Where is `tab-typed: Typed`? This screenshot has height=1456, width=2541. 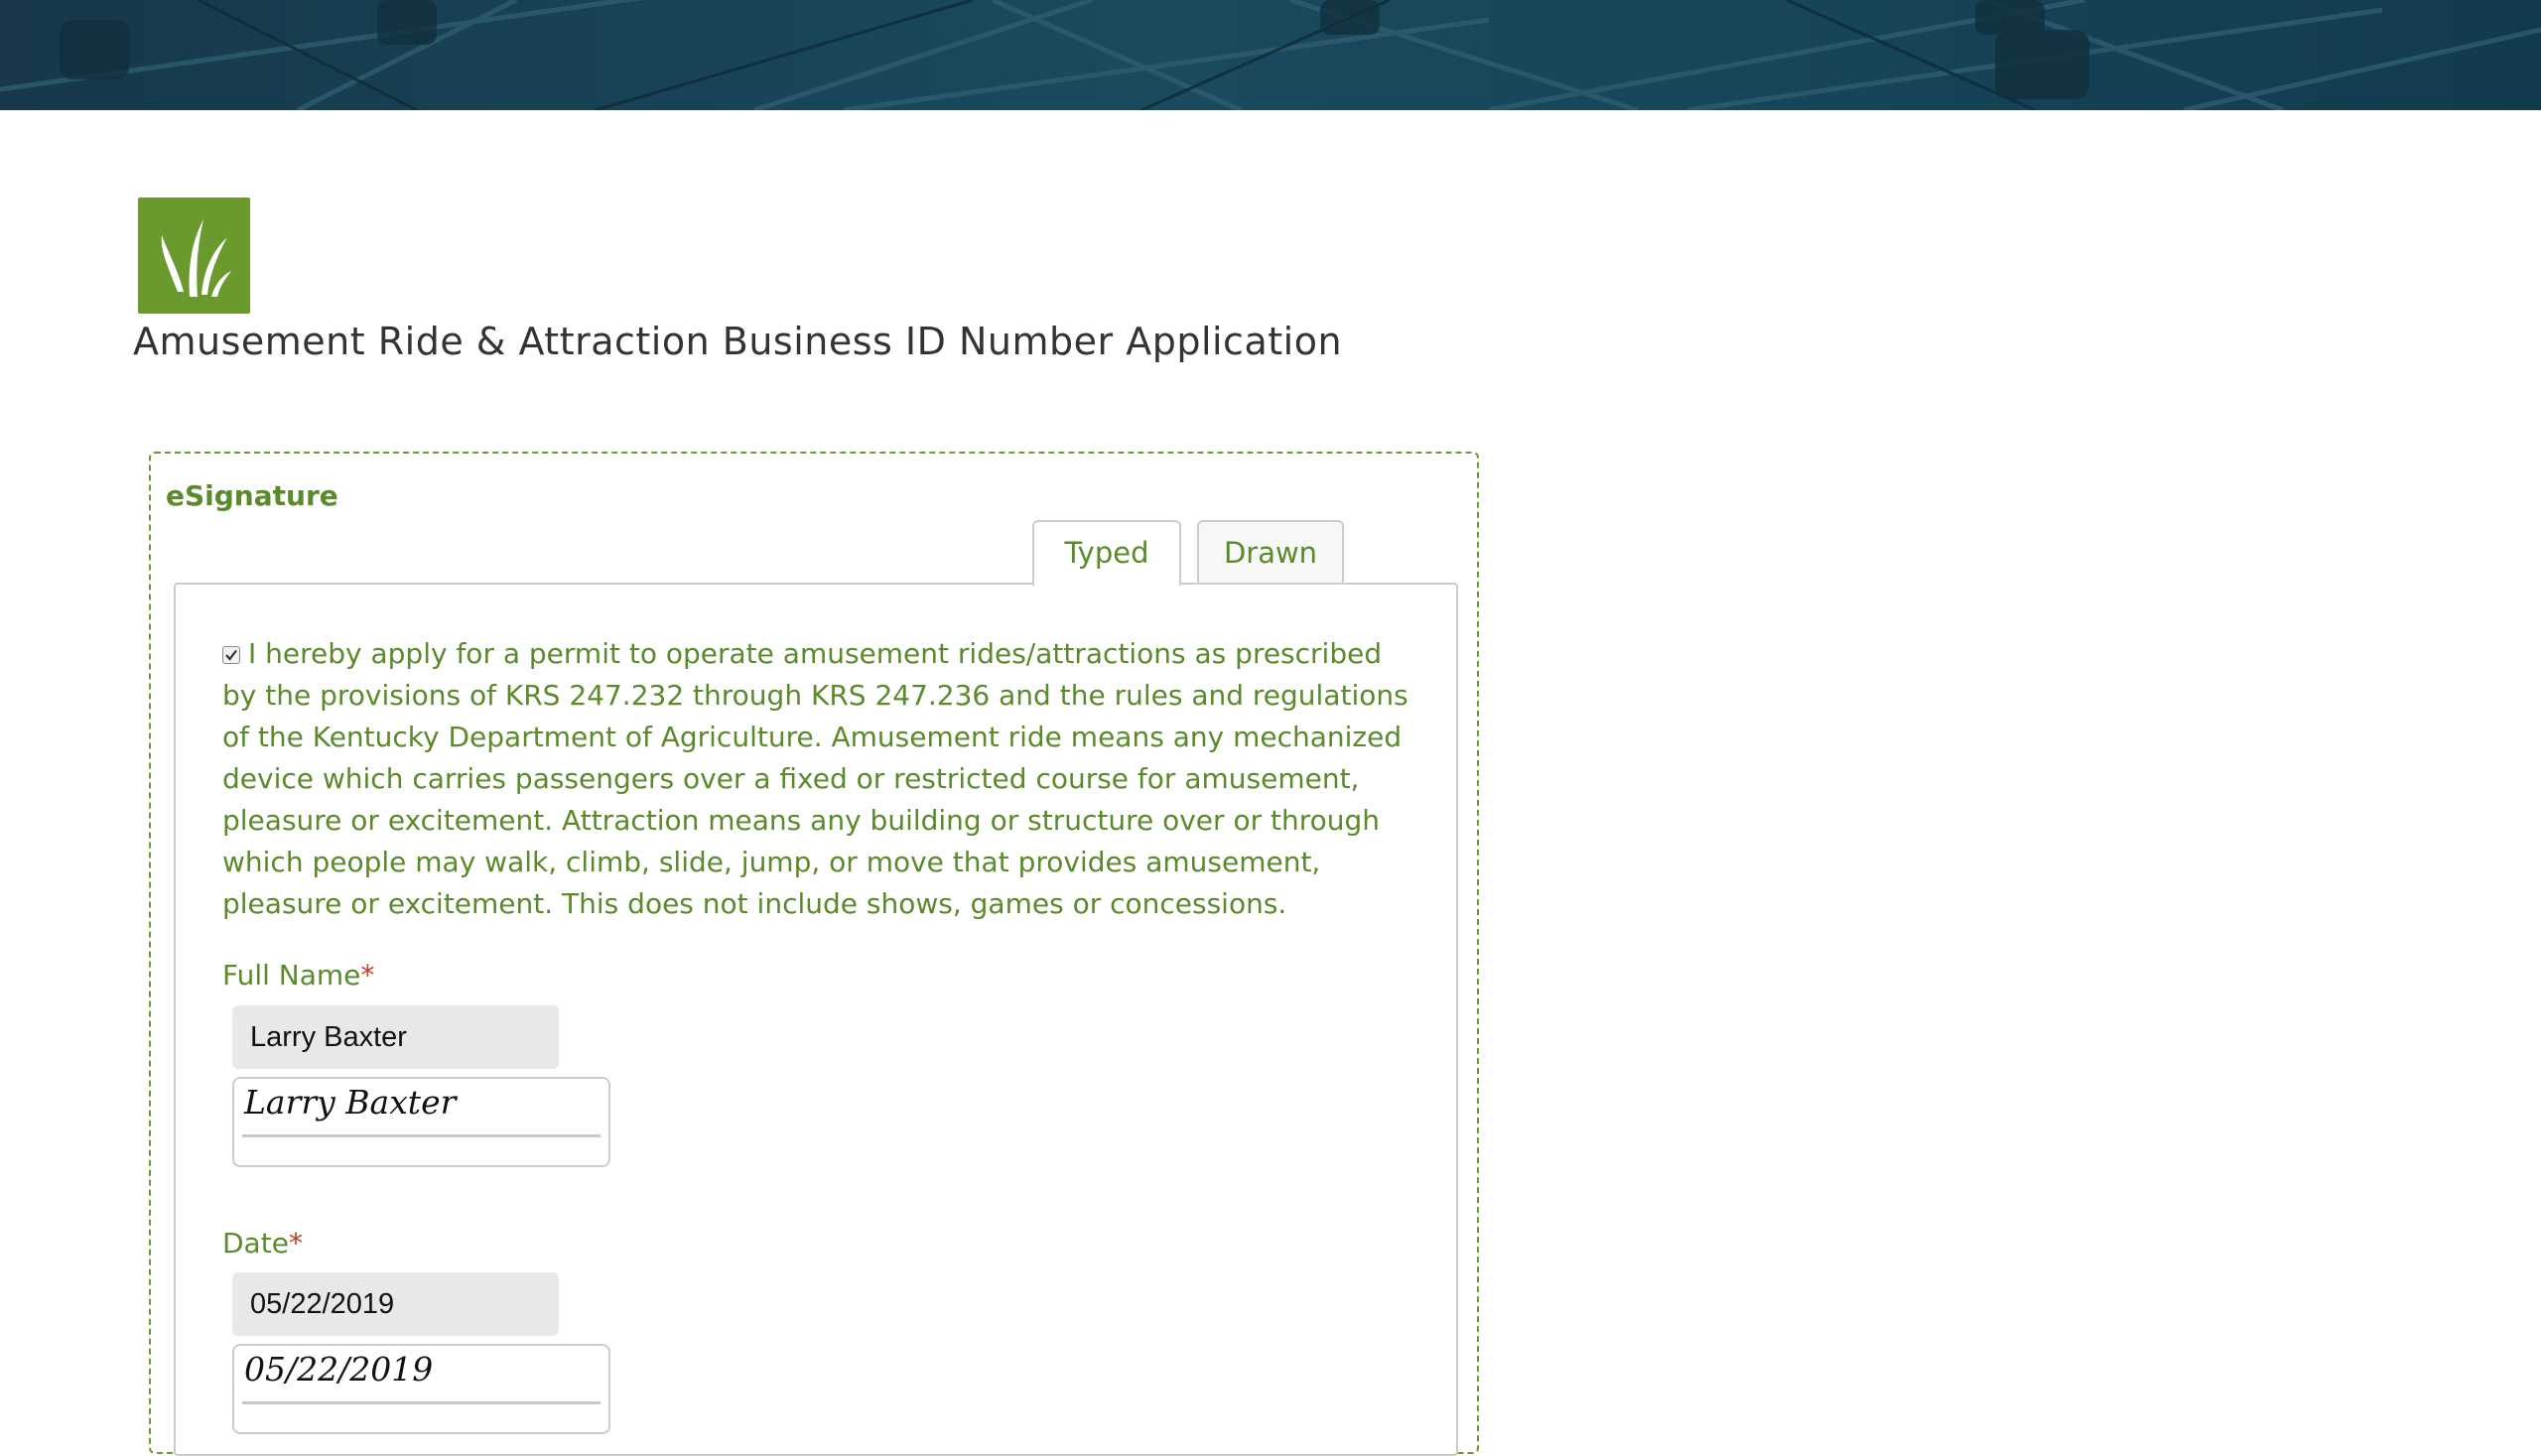 tab-typed: Typed is located at coordinates (1106, 553).